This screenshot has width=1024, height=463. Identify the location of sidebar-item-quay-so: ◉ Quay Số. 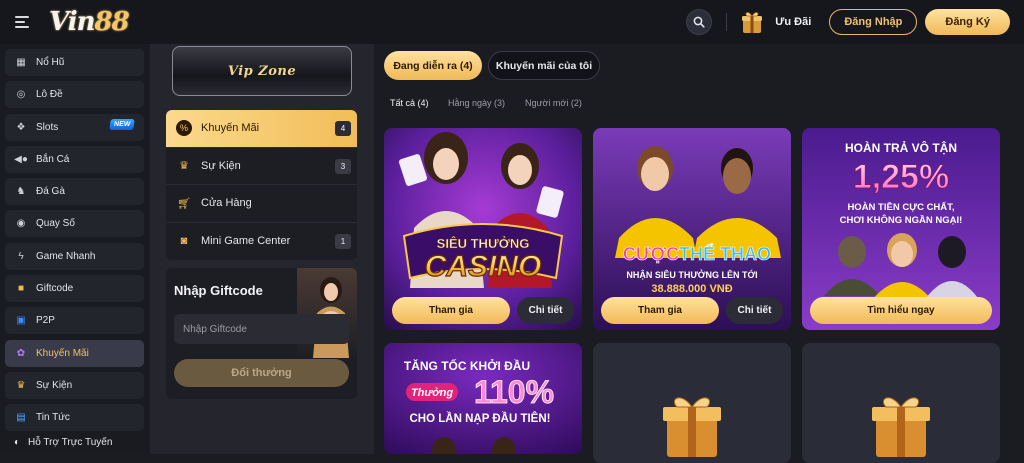
(74, 224).